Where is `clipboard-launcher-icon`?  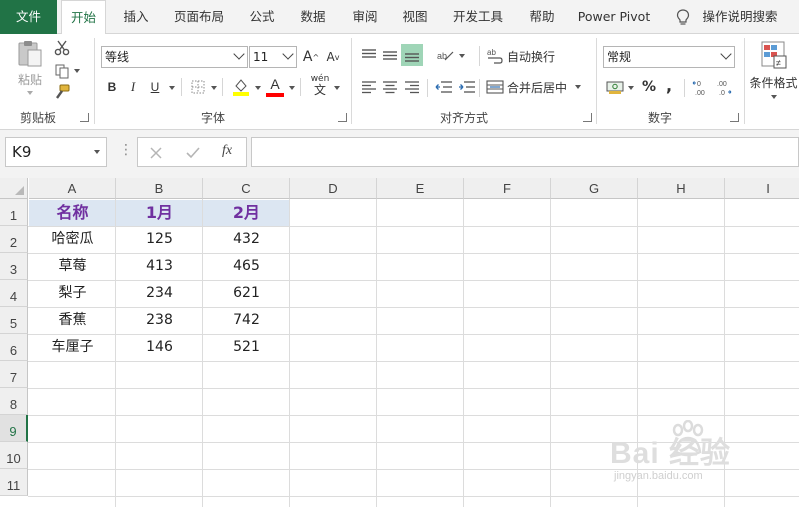 clipboard-launcher-icon is located at coordinates (84, 117).